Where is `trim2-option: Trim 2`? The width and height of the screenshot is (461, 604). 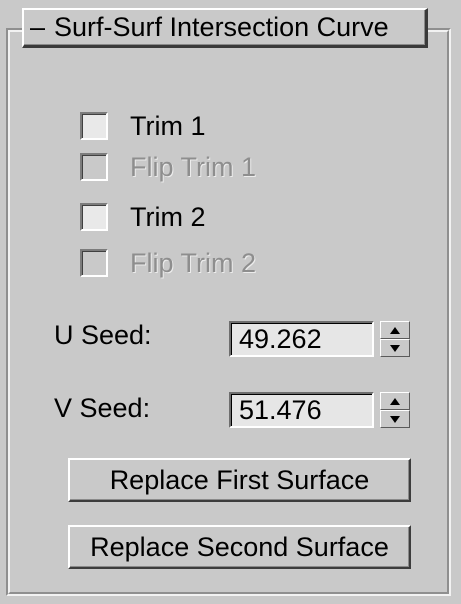 trim2-option: Trim 2 is located at coordinates (143, 217).